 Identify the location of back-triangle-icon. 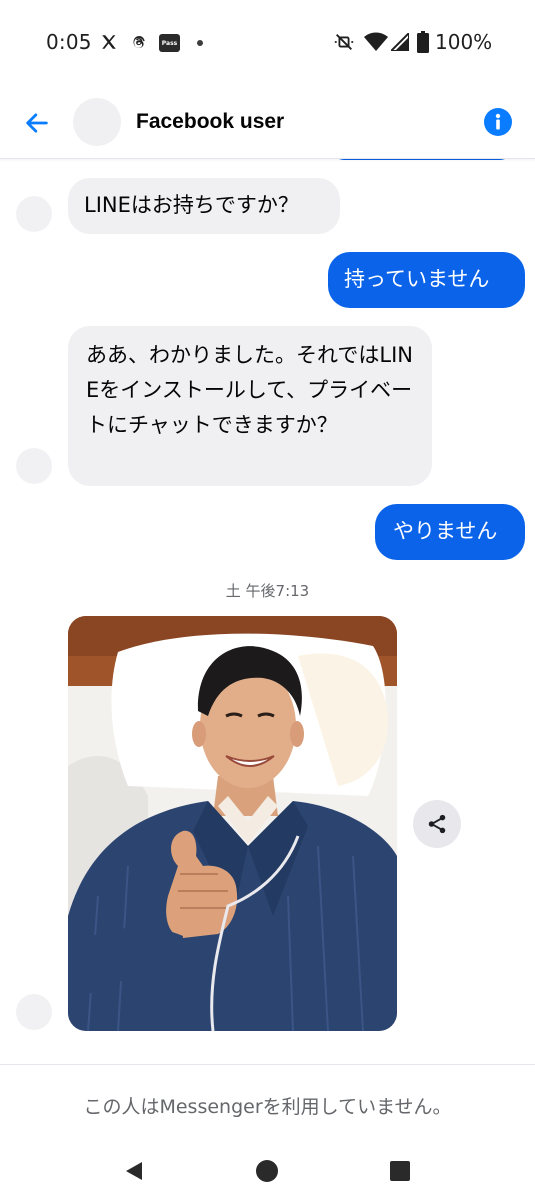
(134, 1171).